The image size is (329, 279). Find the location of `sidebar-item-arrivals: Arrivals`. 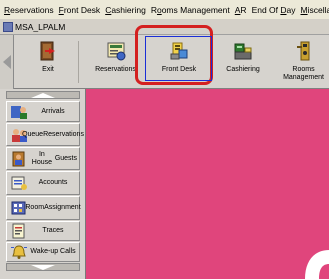

sidebar-item-arrivals: Arrivals is located at coordinates (43, 111).